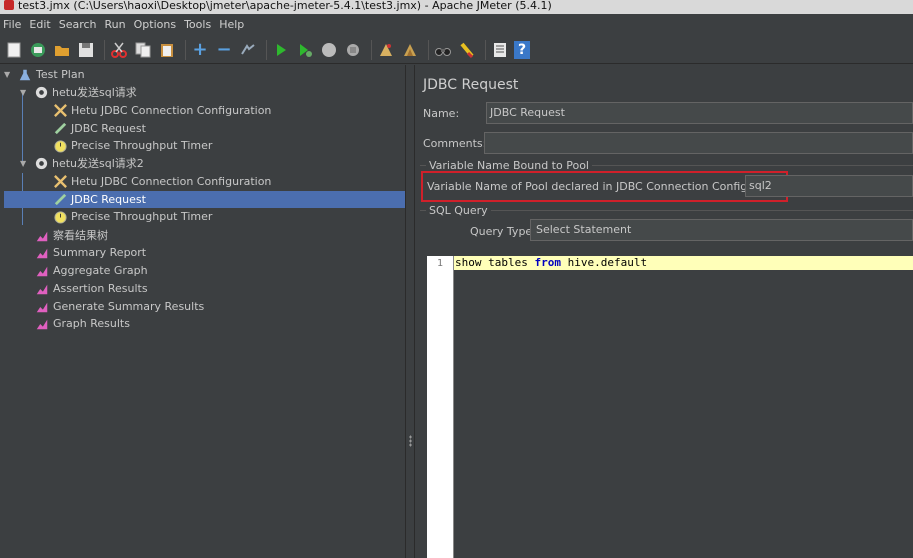 The height and width of the screenshot is (558, 913). What do you see at coordinates (439, 263) in the screenshot?
I see `line-number: 1` at bounding box center [439, 263].